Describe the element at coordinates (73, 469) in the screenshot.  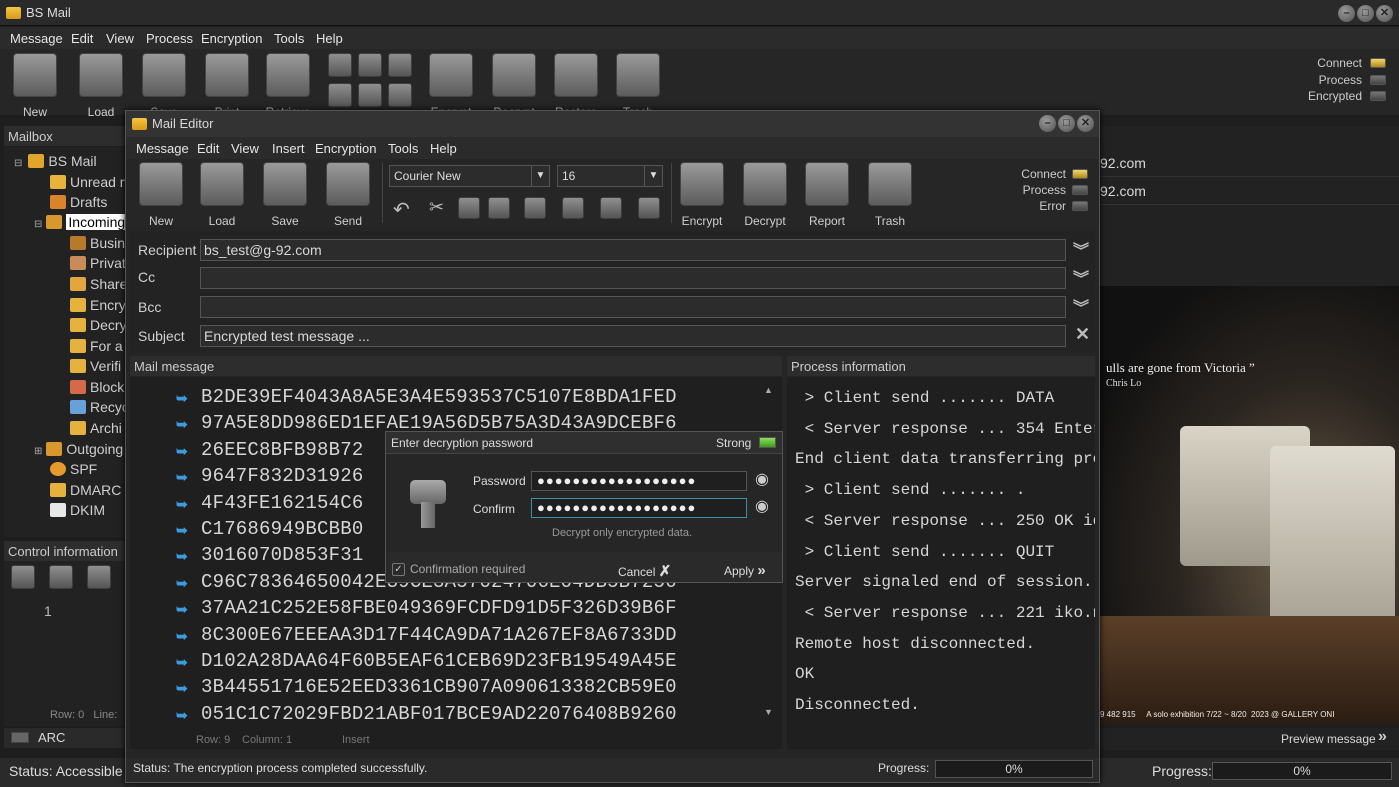
I see `tree-spf: SPF` at that location.